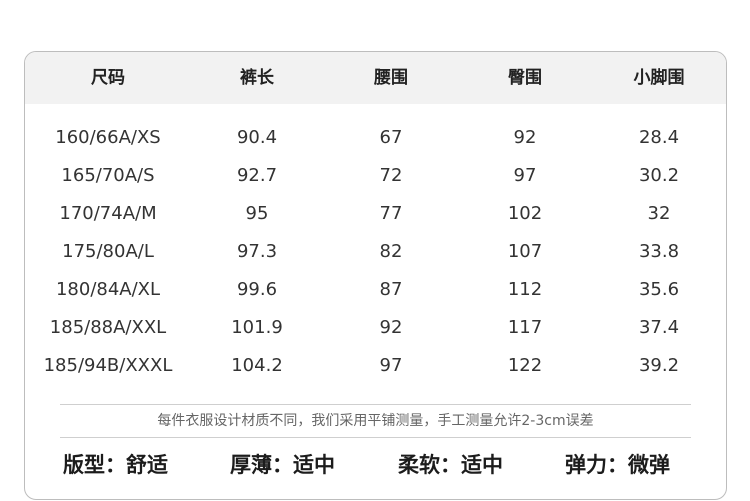 The height and width of the screenshot is (501, 750). What do you see at coordinates (391, 78) in the screenshot?
I see `header-waist: 腰围` at bounding box center [391, 78].